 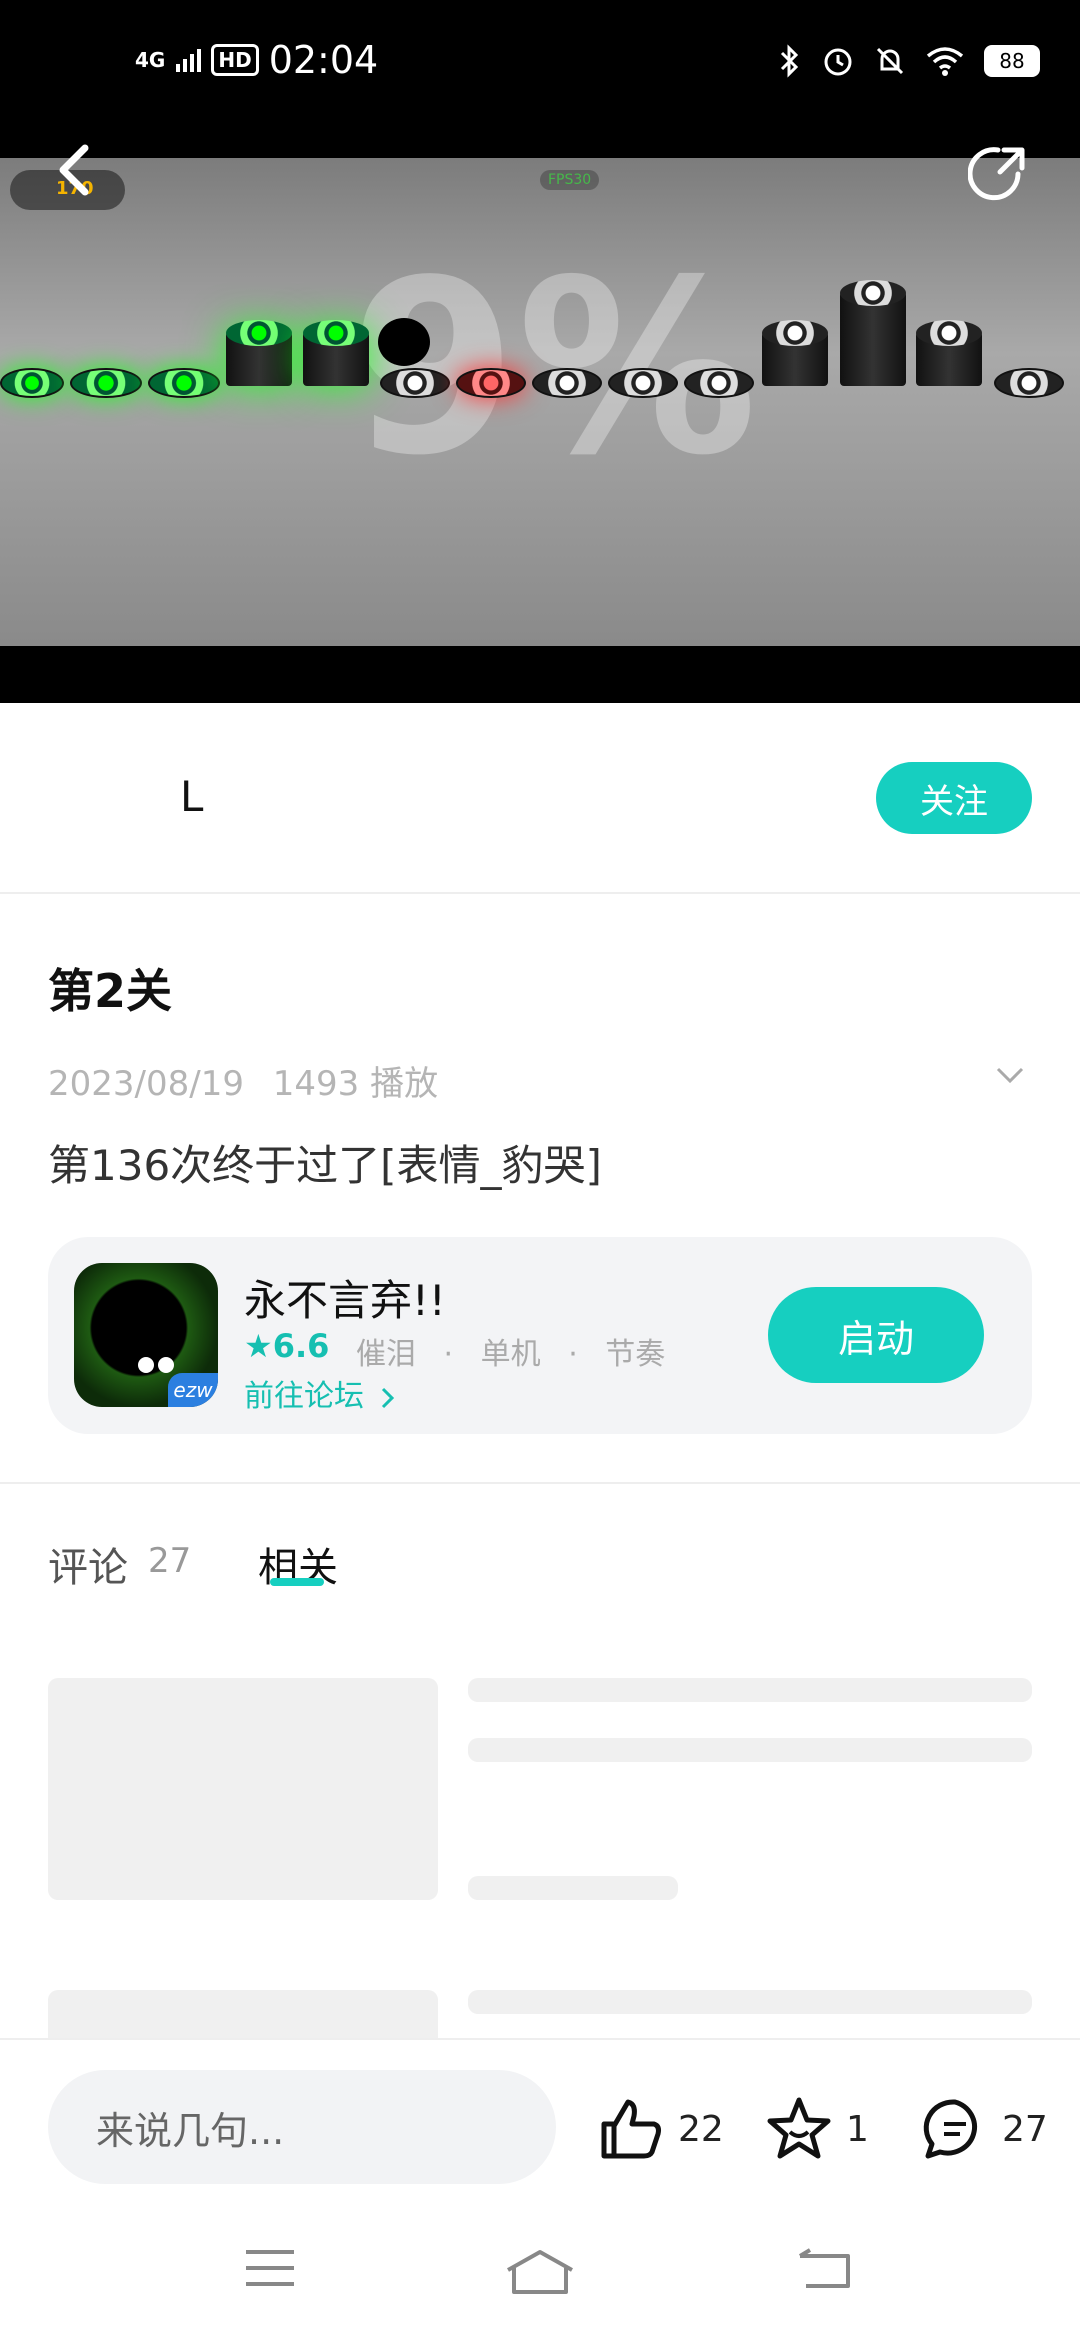 What do you see at coordinates (838, 62) in the screenshot?
I see `alarm-icon` at bounding box center [838, 62].